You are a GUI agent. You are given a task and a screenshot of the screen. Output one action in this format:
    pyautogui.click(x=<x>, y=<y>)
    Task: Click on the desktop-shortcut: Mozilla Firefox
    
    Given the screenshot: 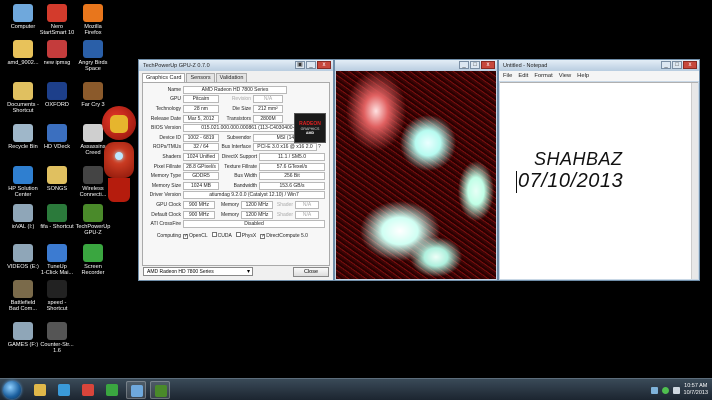 What is the action you would take?
    pyautogui.click(x=93, y=20)
    